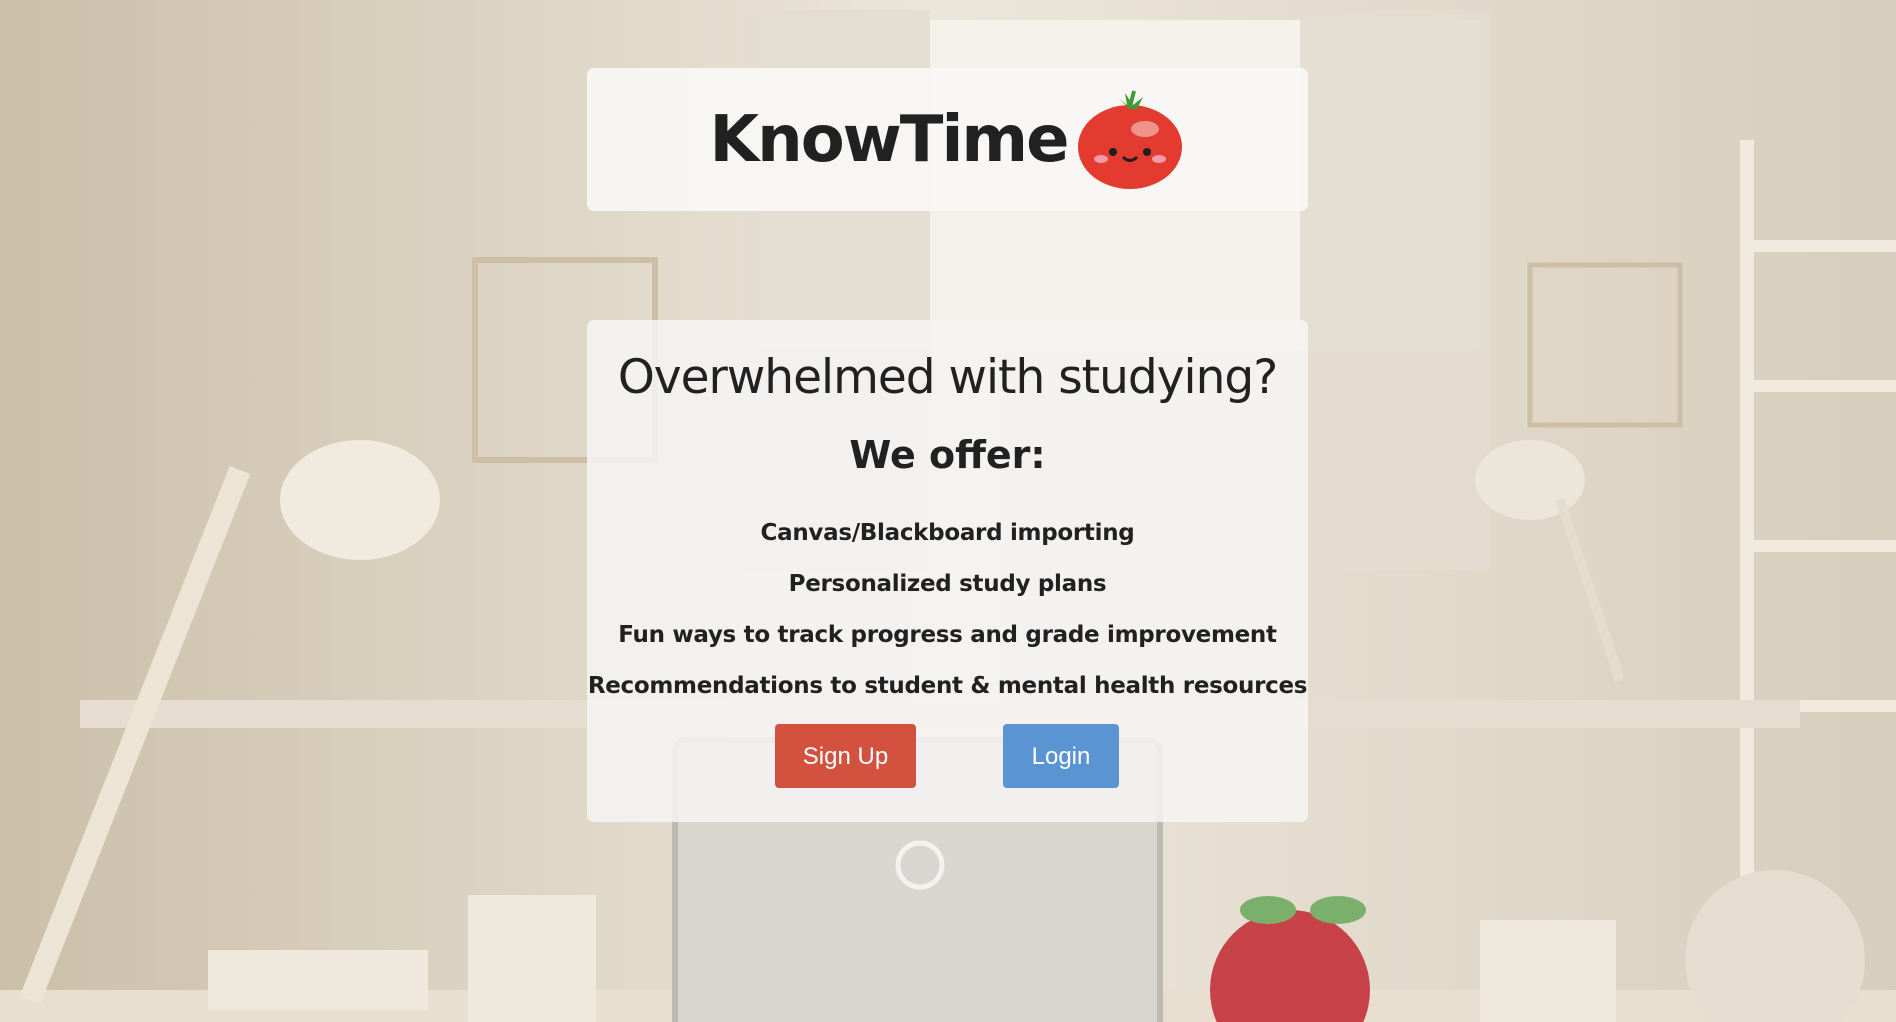 The image size is (1896, 1022). I want to click on tomato-icon, so click(1130, 139).